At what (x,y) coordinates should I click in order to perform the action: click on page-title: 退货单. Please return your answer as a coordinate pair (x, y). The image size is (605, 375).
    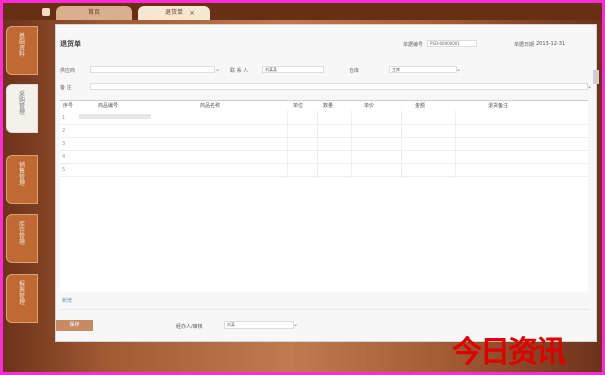
    Looking at the image, I should click on (70, 44).